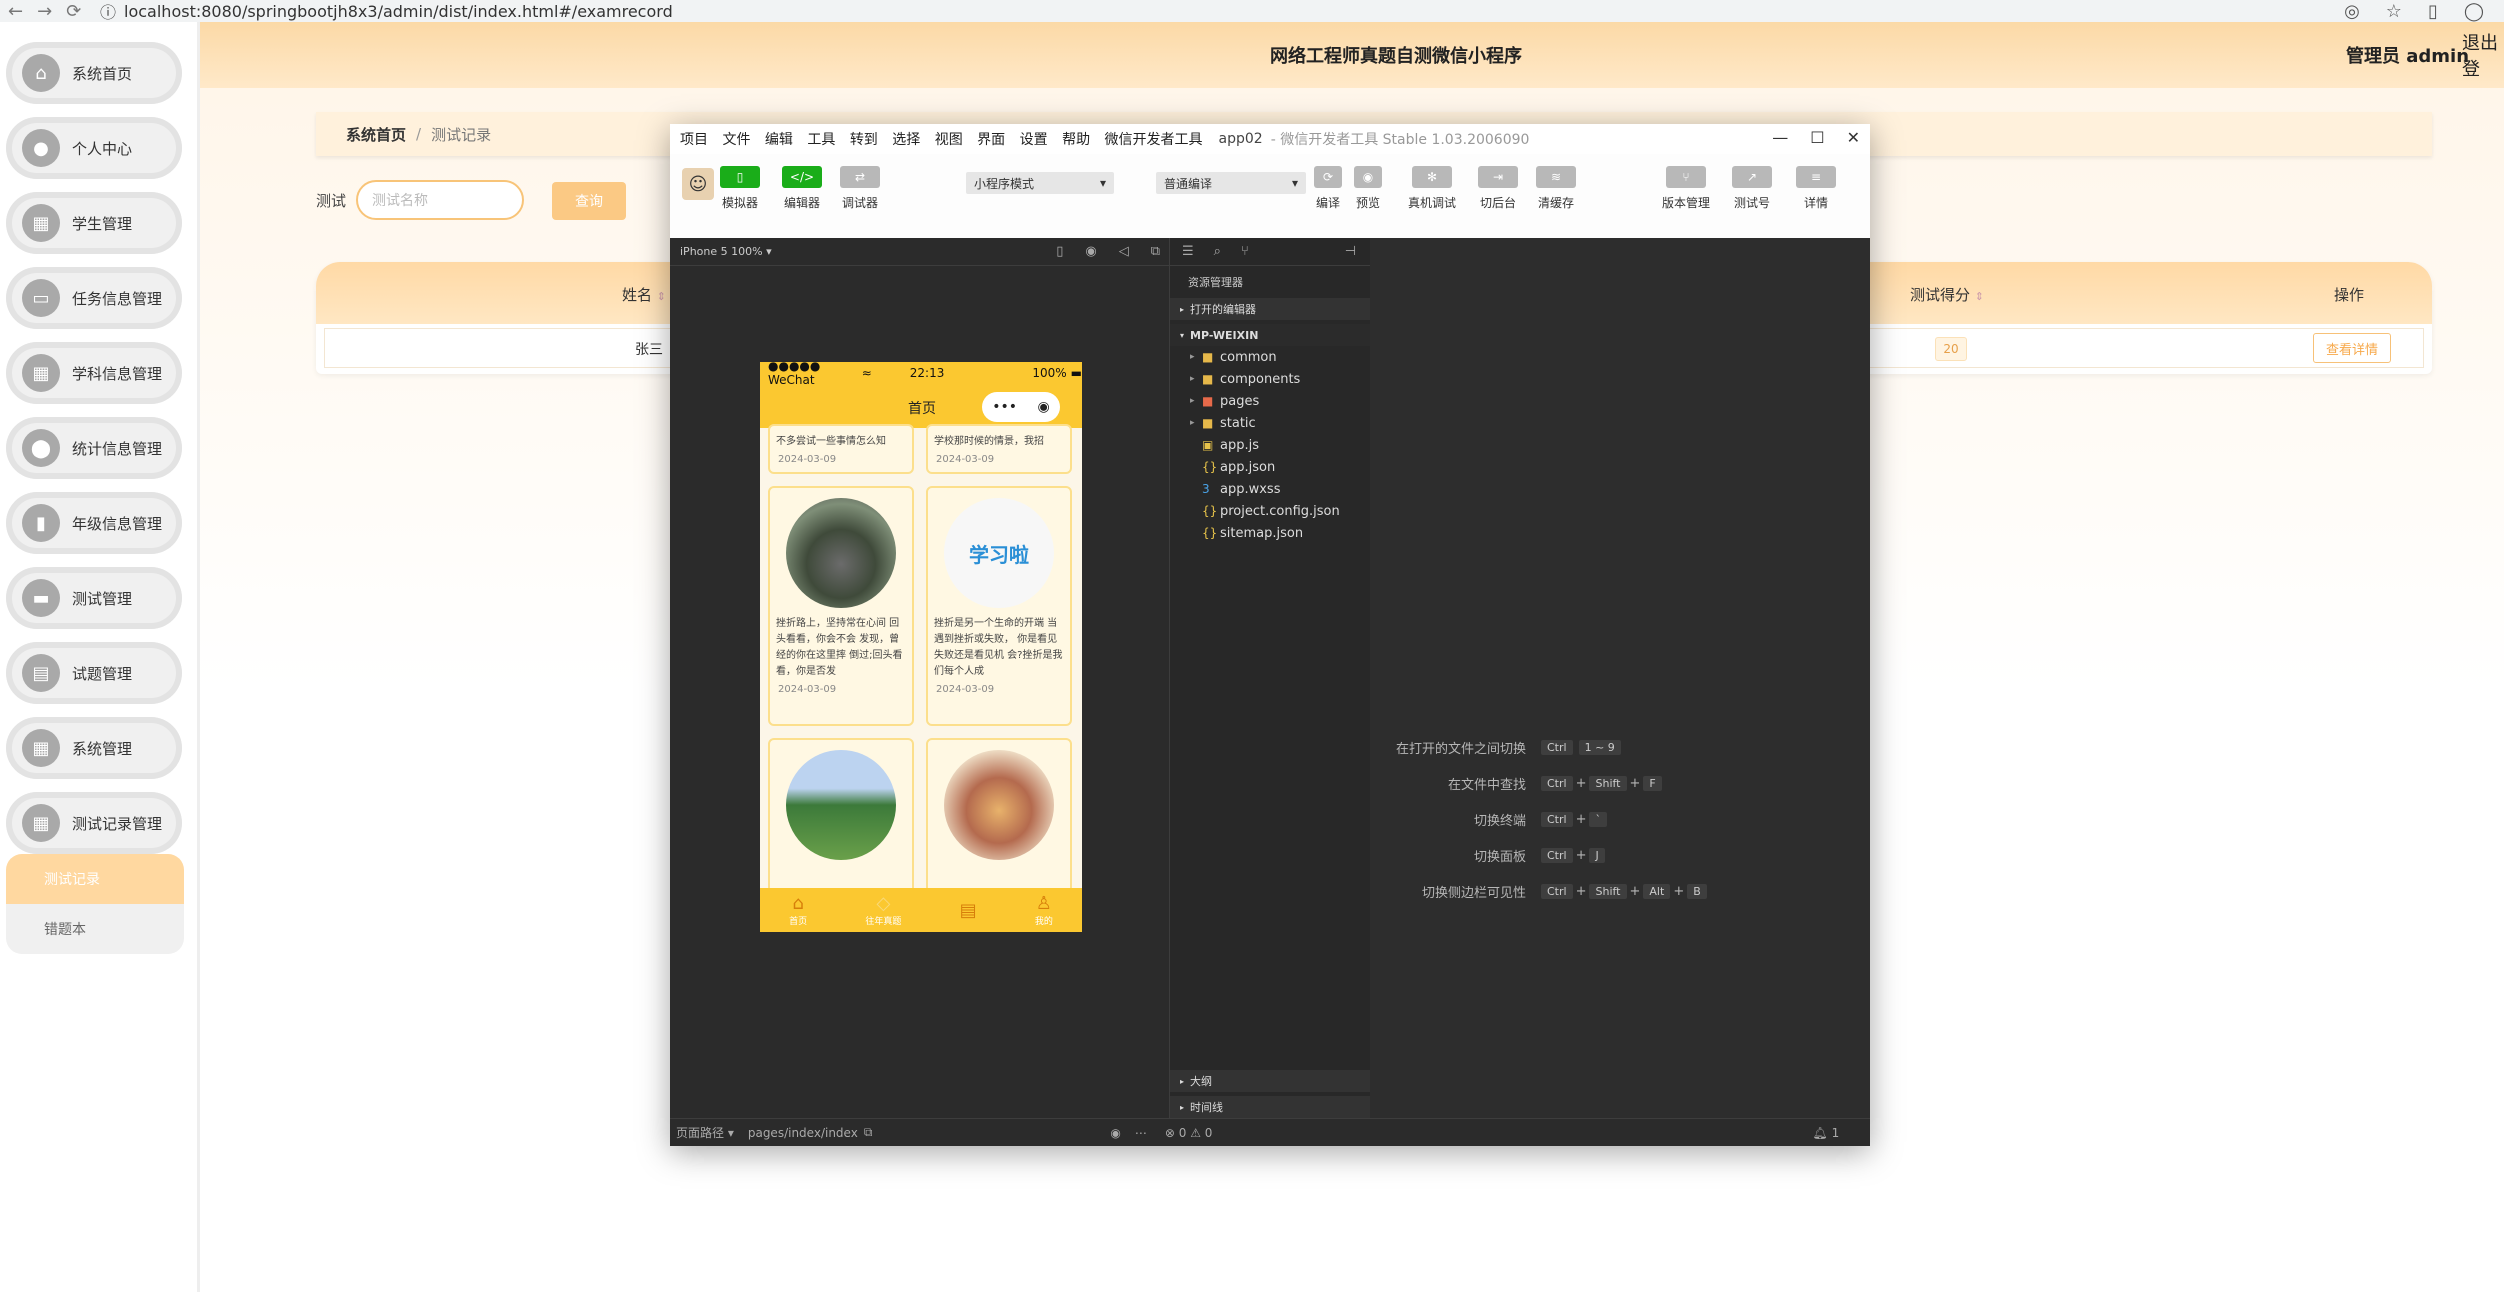  I want to click on list-item: 不多尝试一些事情怎么知 2024-03-09, so click(841, 449).